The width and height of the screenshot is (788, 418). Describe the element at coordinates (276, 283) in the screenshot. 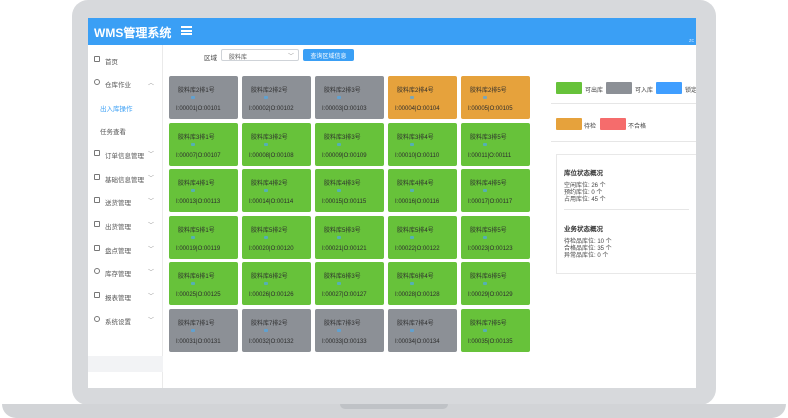

I see `location-cell: 胶料库6排2号 I:00026|O:00126` at that location.